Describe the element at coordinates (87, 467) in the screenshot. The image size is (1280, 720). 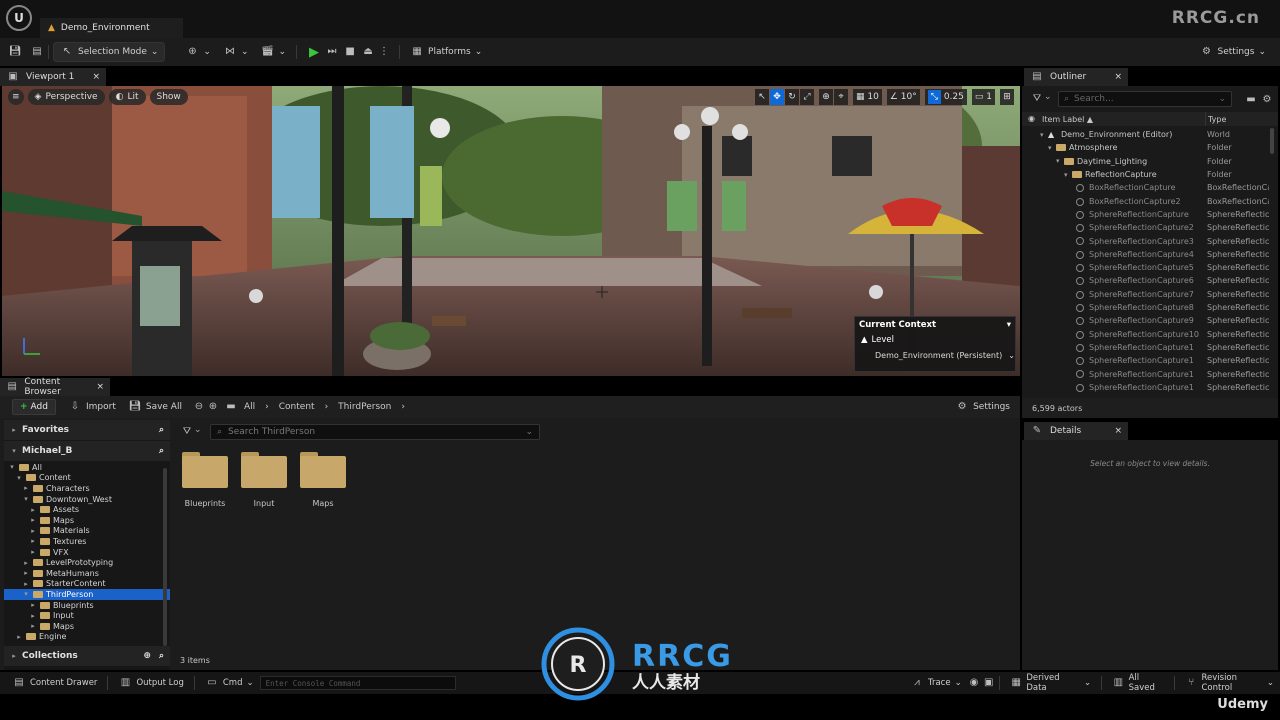
I see `tree-item: ▾ All` at that location.